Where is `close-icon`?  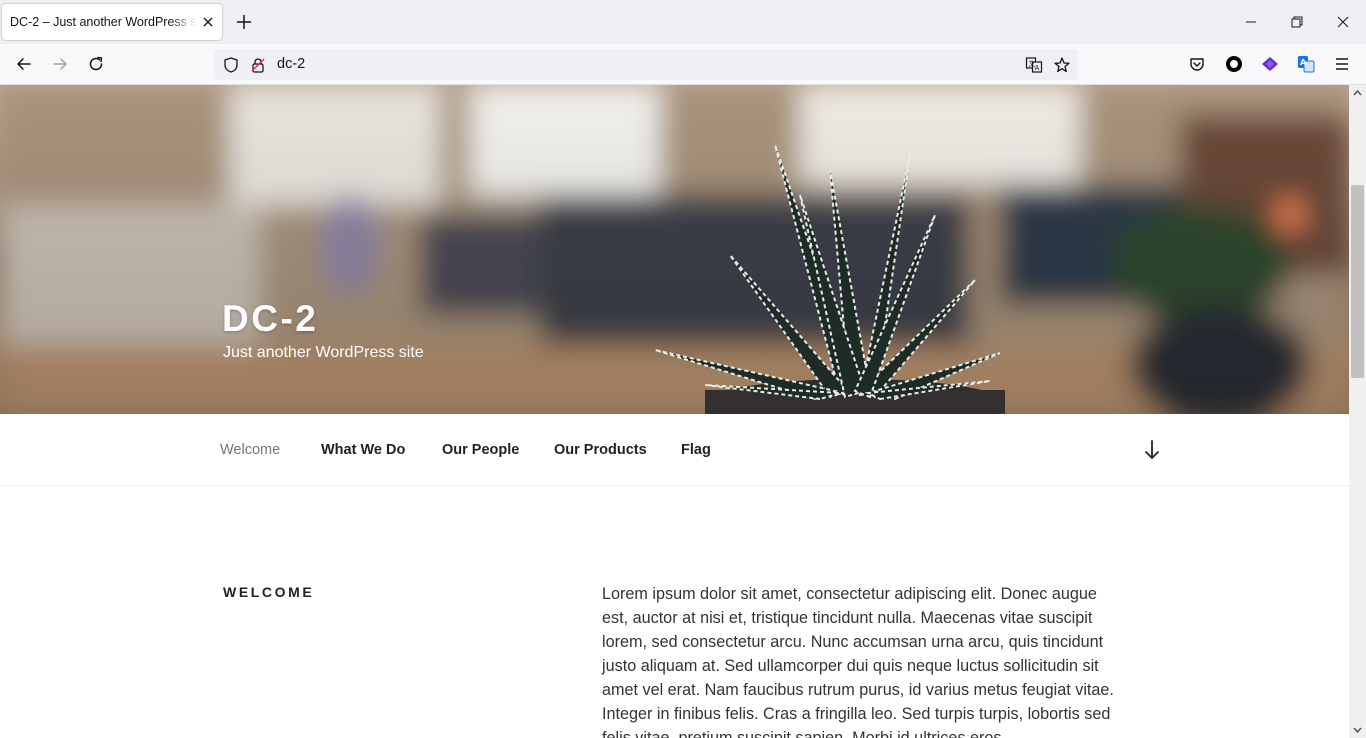 close-icon is located at coordinates (208, 22).